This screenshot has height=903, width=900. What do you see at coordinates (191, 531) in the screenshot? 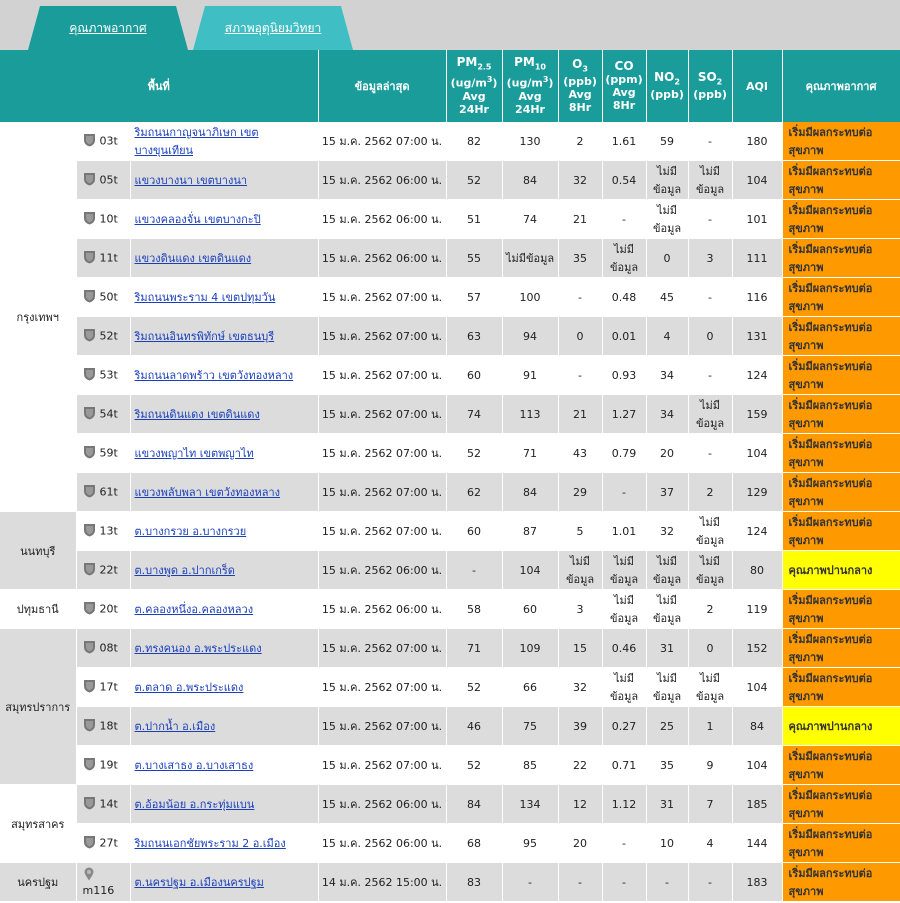
I see `station-link: ต.บางกรวย อ.บางกรวย` at bounding box center [191, 531].